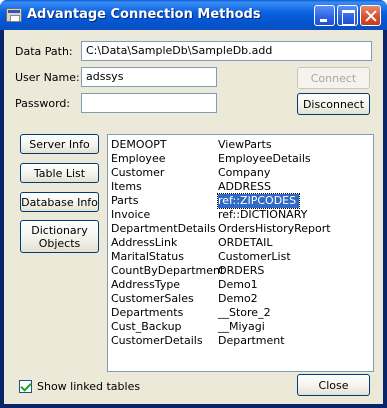 The image size is (387, 408). Describe the element at coordinates (149, 77) in the screenshot. I see `user-name-input: adssys` at that location.